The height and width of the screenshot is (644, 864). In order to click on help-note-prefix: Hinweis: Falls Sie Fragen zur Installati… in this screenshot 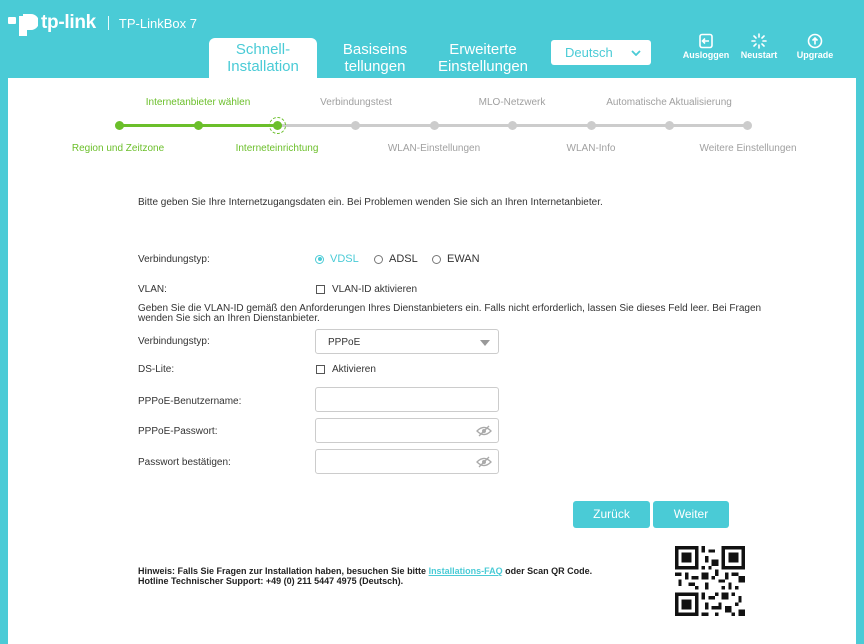, I will do `click(283, 571)`.